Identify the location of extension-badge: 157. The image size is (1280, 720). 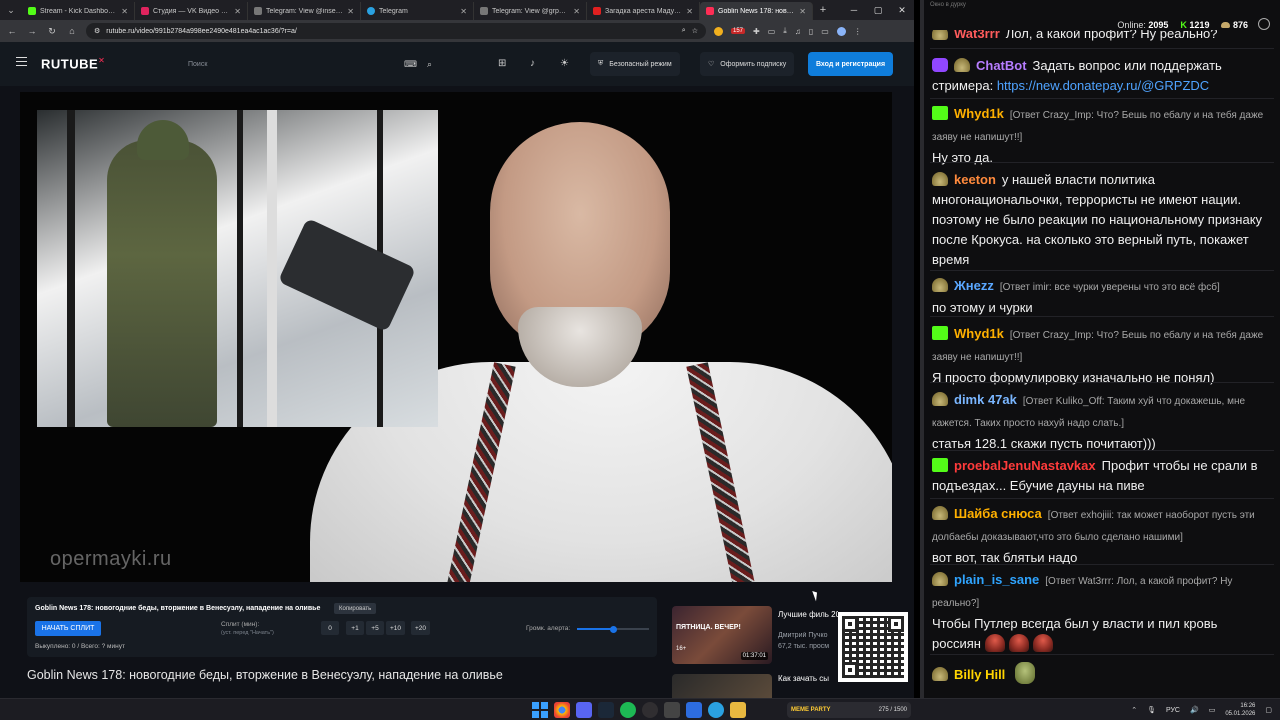
(738, 31).